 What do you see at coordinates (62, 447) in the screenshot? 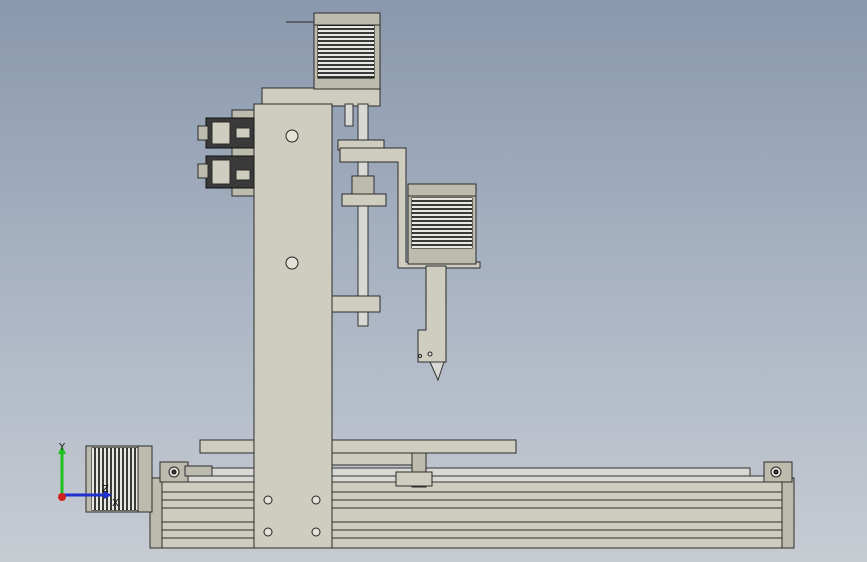
I see `y-axis-label: Y` at bounding box center [62, 447].